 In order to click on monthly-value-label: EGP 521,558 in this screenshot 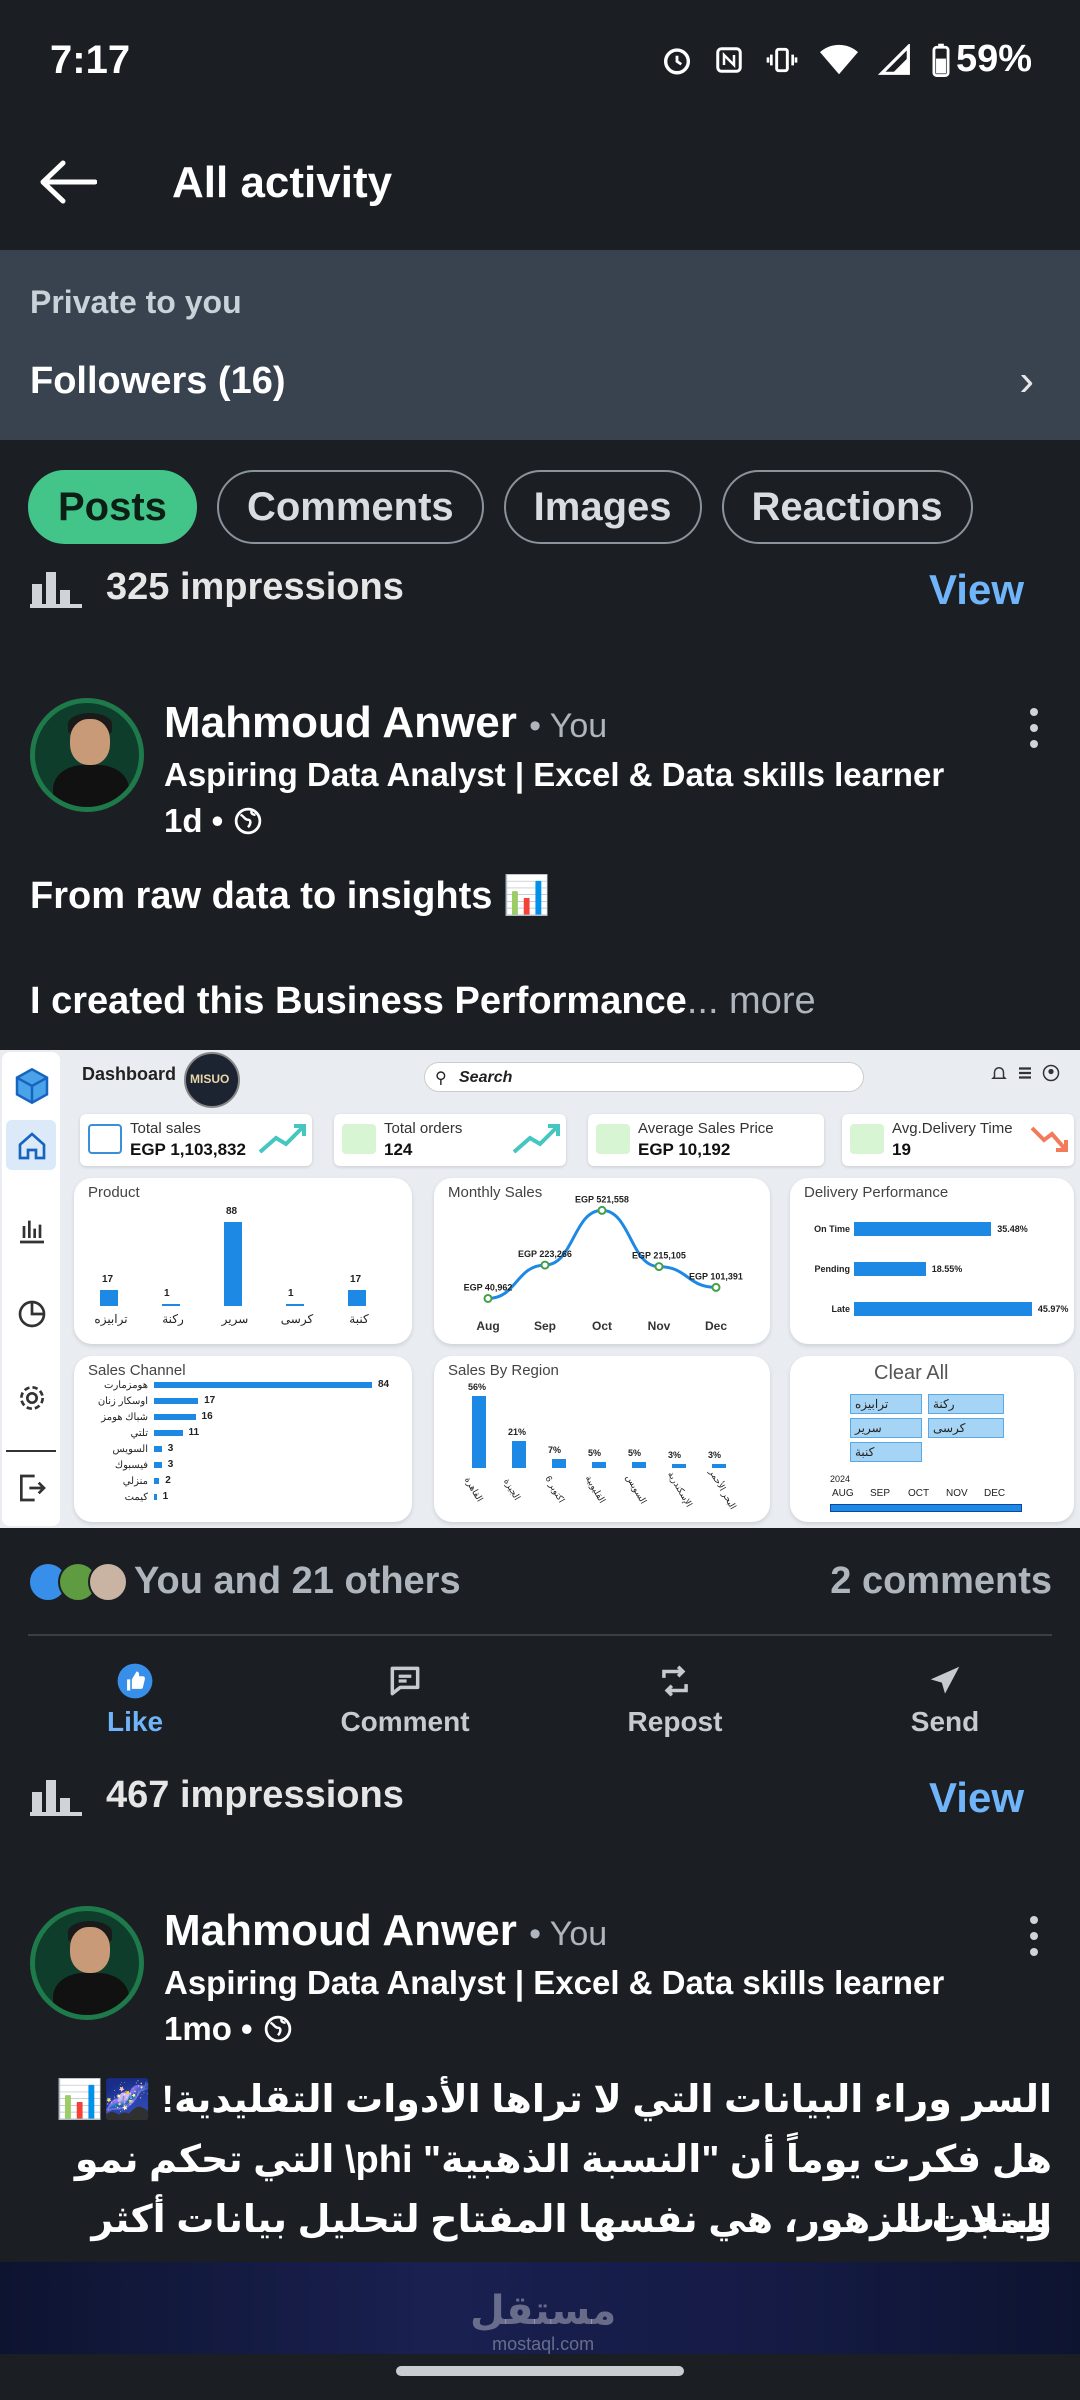, I will do `click(602, 1199)`.